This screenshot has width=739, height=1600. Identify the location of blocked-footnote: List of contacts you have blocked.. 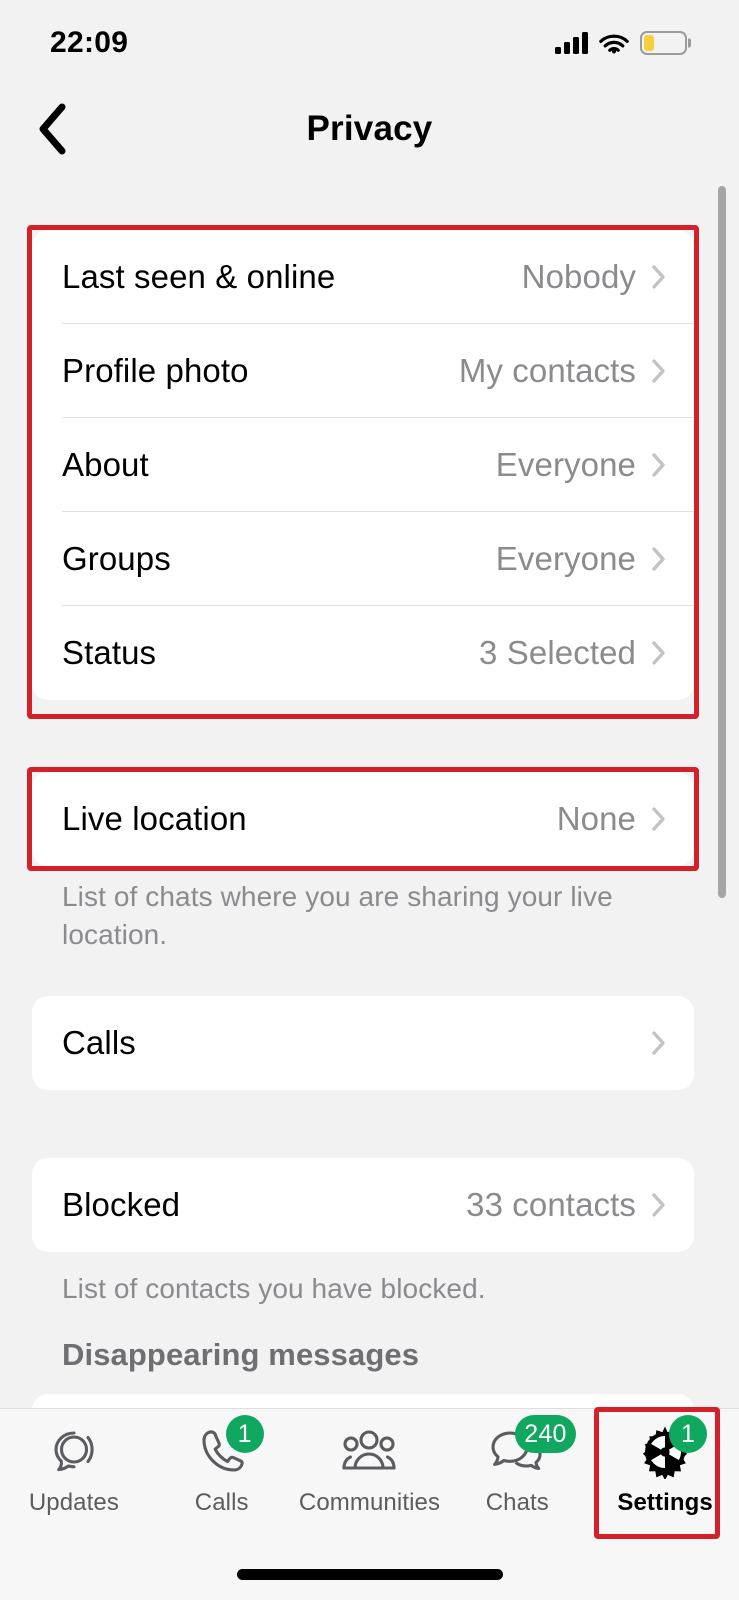
(274, 1288).